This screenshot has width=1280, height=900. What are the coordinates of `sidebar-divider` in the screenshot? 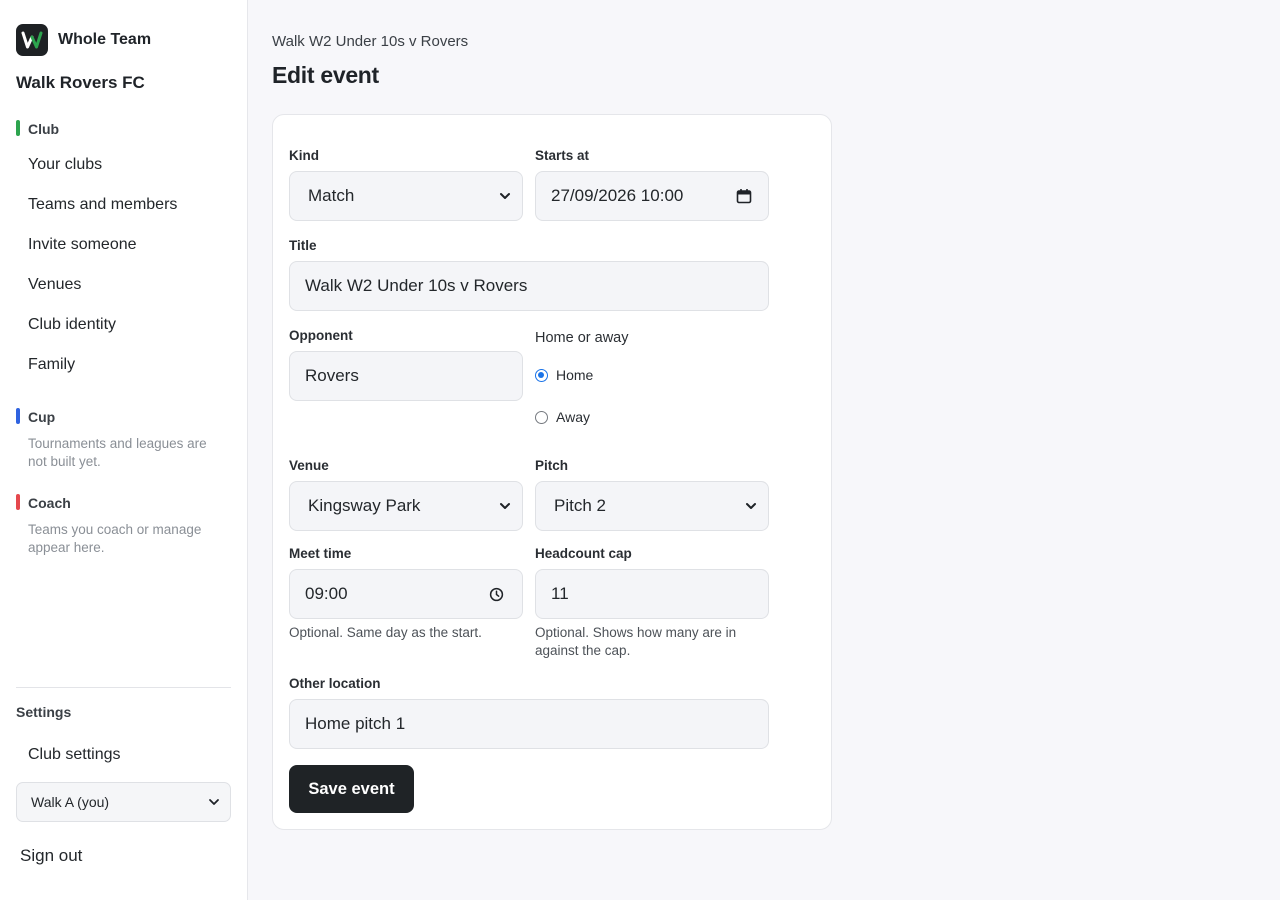 It's located at (123, 687).